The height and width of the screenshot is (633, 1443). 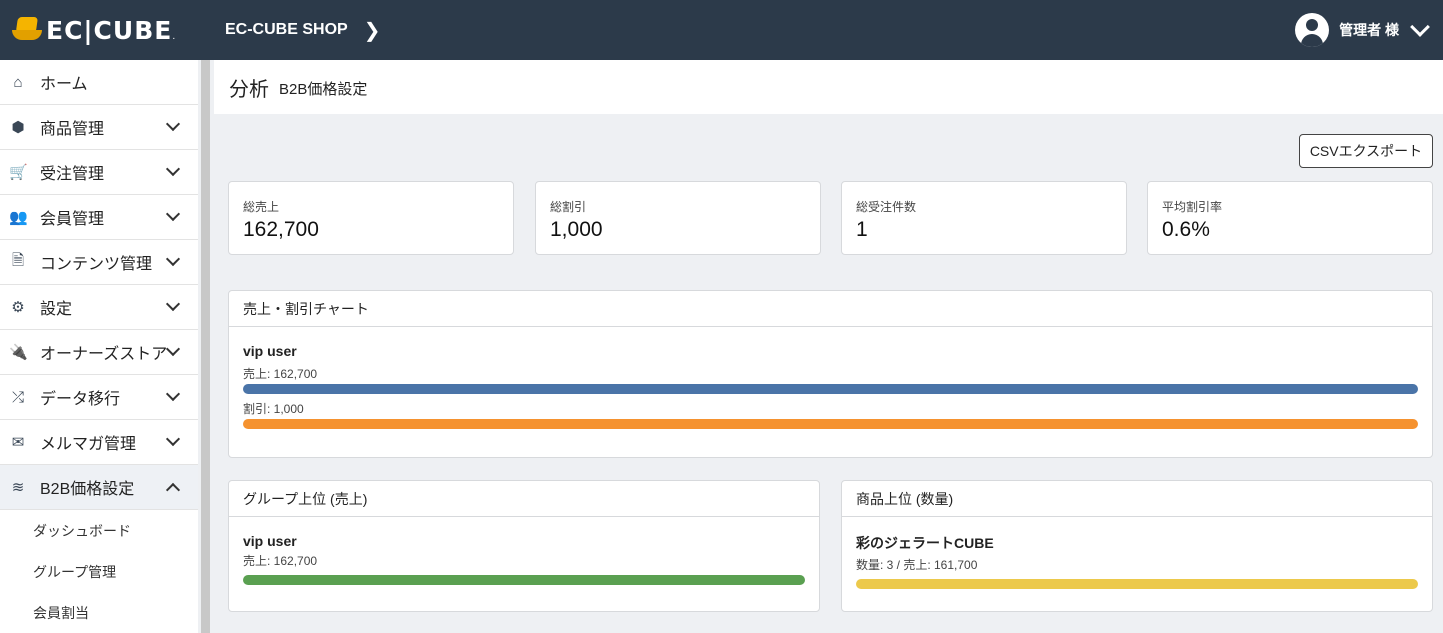 What do you see at coordinates (886, 207) in the screenshot?
I see `stat-label: 総受注件数` at bounding box center [886, 207].